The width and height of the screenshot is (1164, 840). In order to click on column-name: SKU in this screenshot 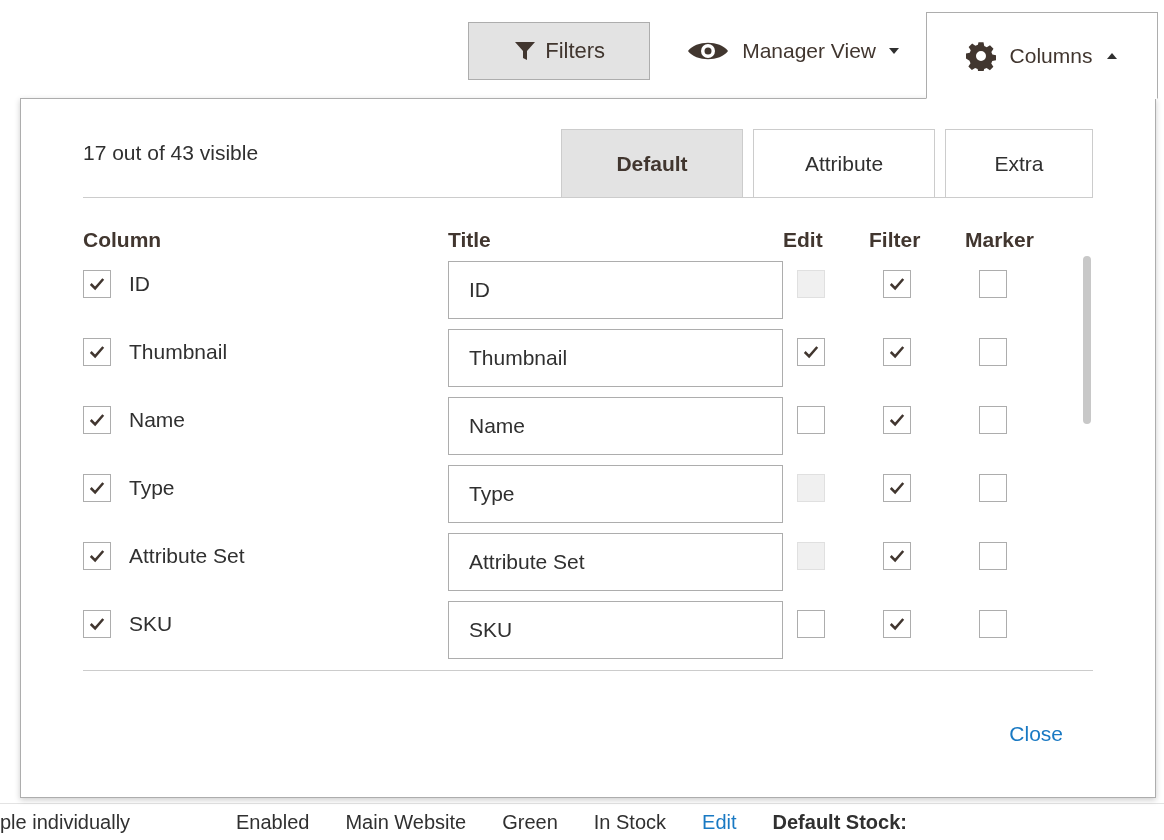, I will do `click(151, 624)`.